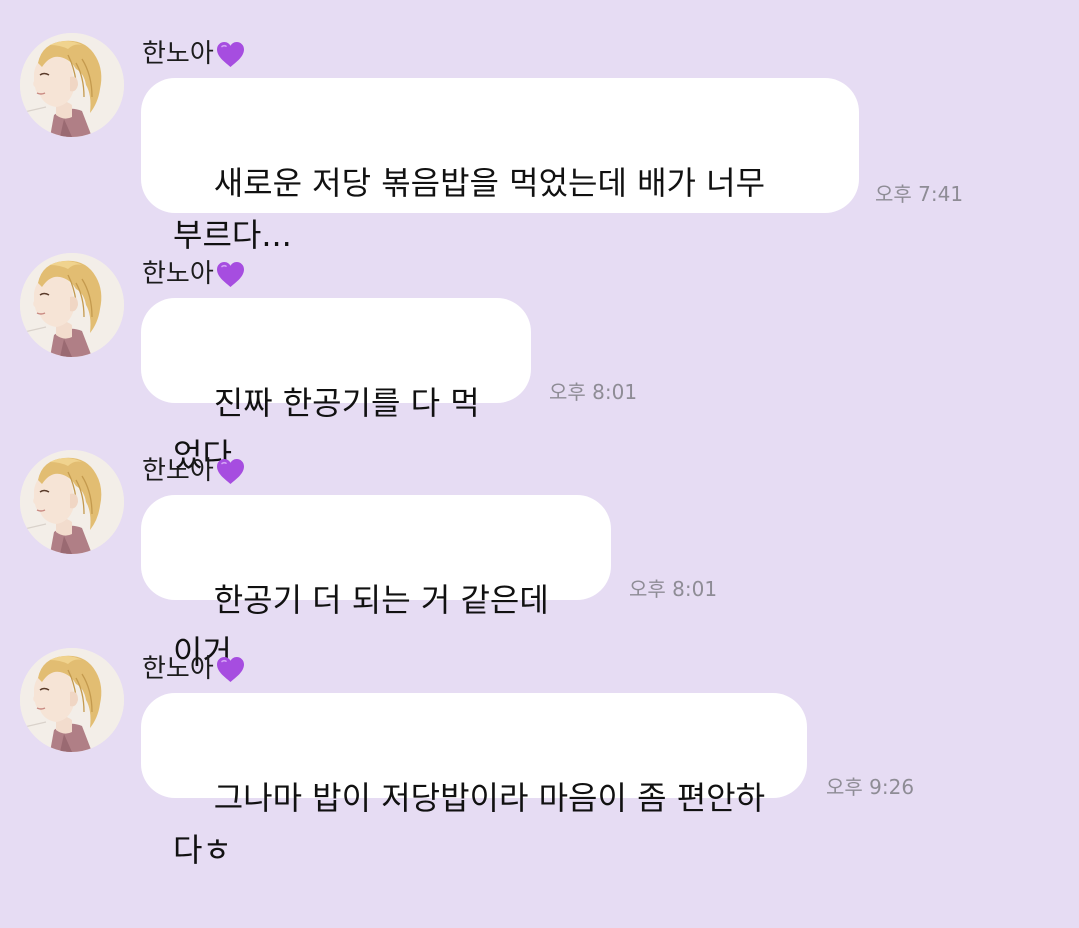  What do you see at coordinates (376, 583) in the screenshot?
I see `message-bubble: 한공기 더 되는 거 같은데 이거` at bounding box center [376, 583].